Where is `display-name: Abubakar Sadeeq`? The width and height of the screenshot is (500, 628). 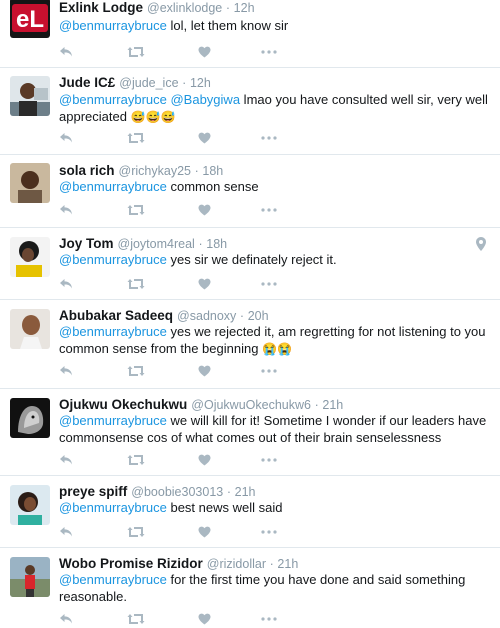 display-name: Abubakar Sadeeq is located at coordinates (116, 315).